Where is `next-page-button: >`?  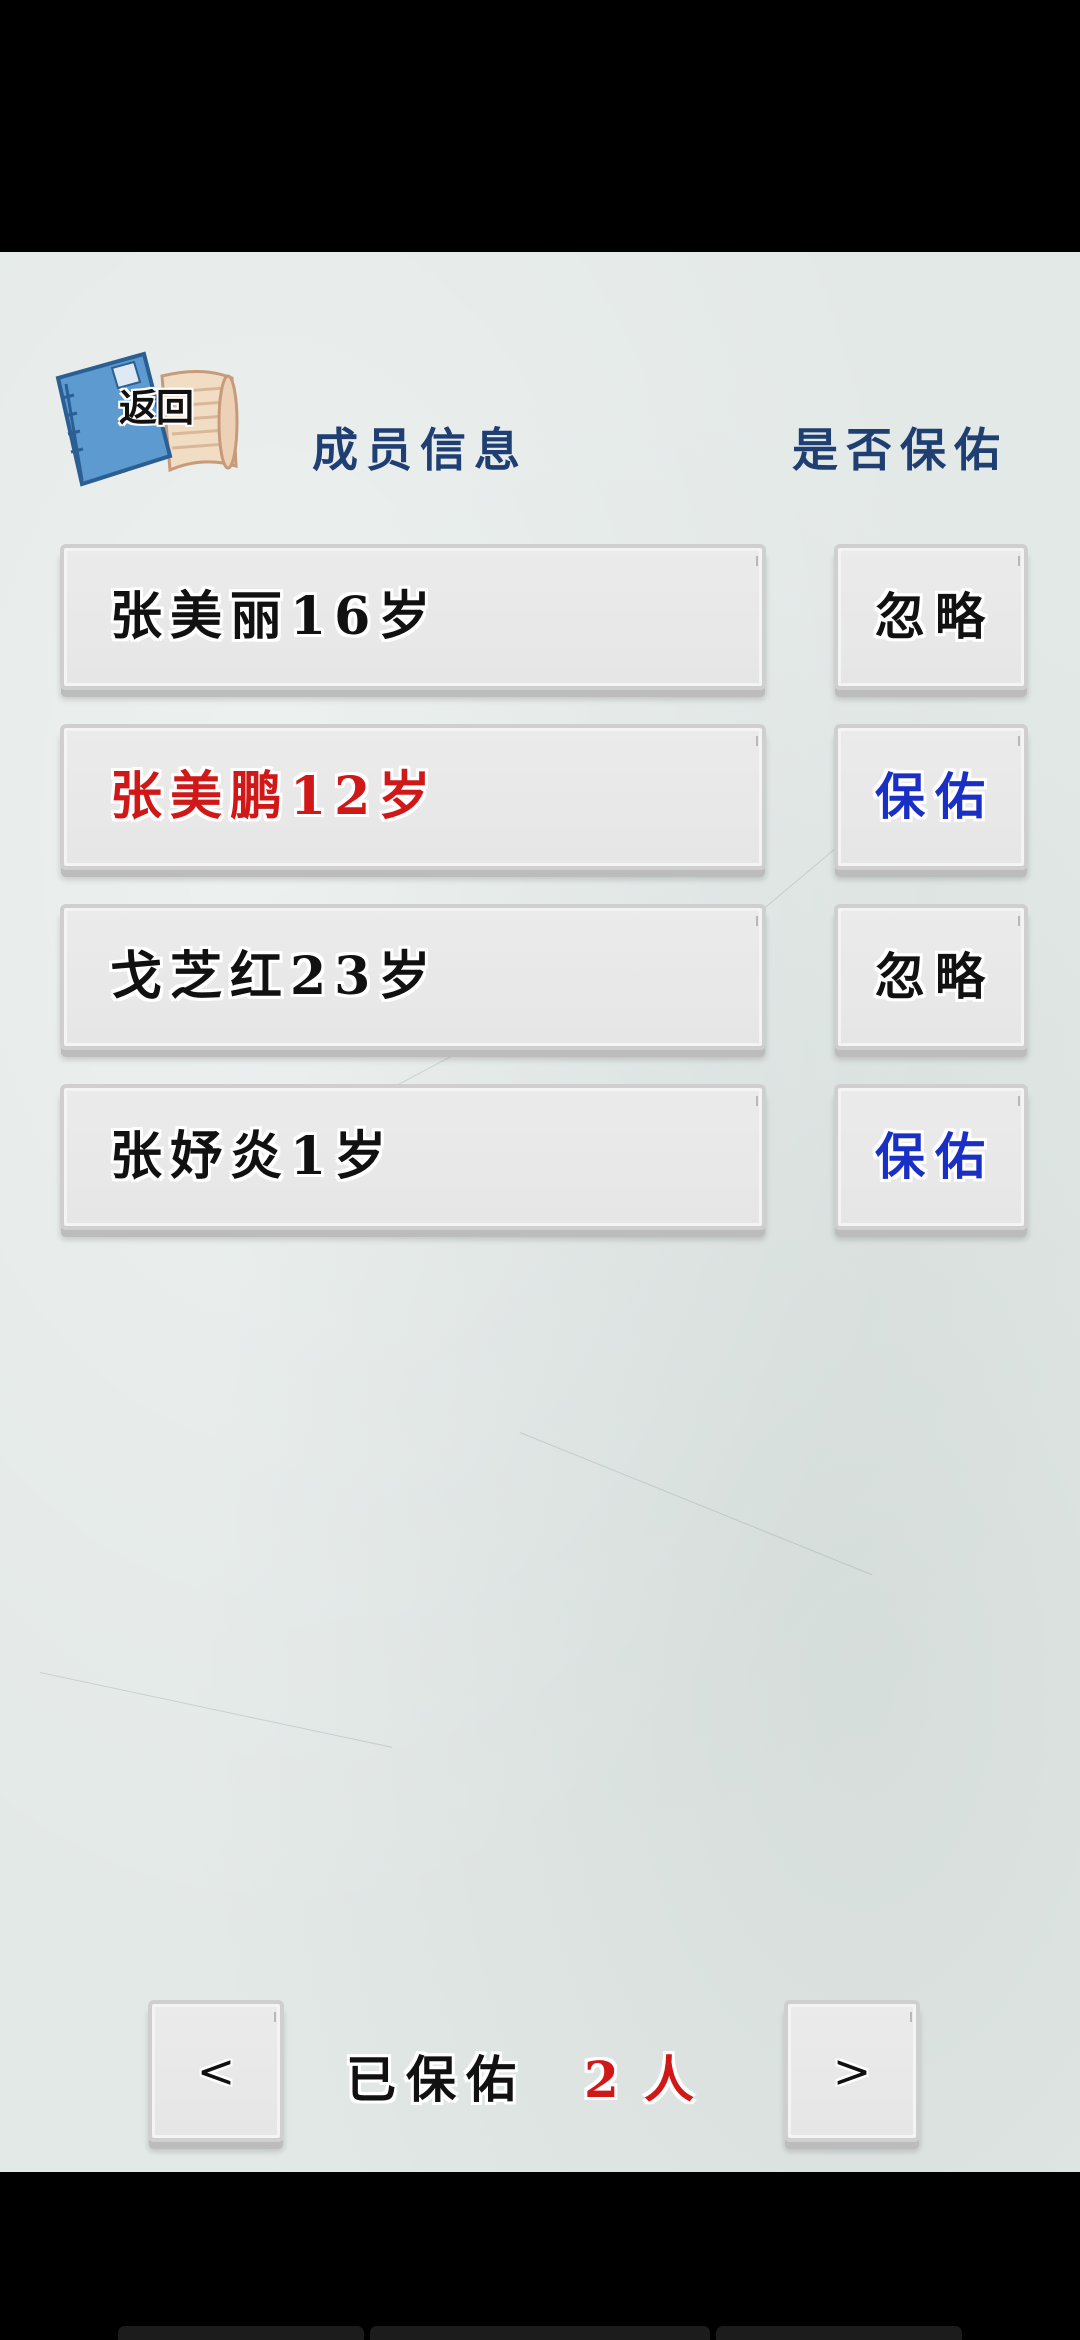 next-page-button: > is located at coordinates (852, 2071).